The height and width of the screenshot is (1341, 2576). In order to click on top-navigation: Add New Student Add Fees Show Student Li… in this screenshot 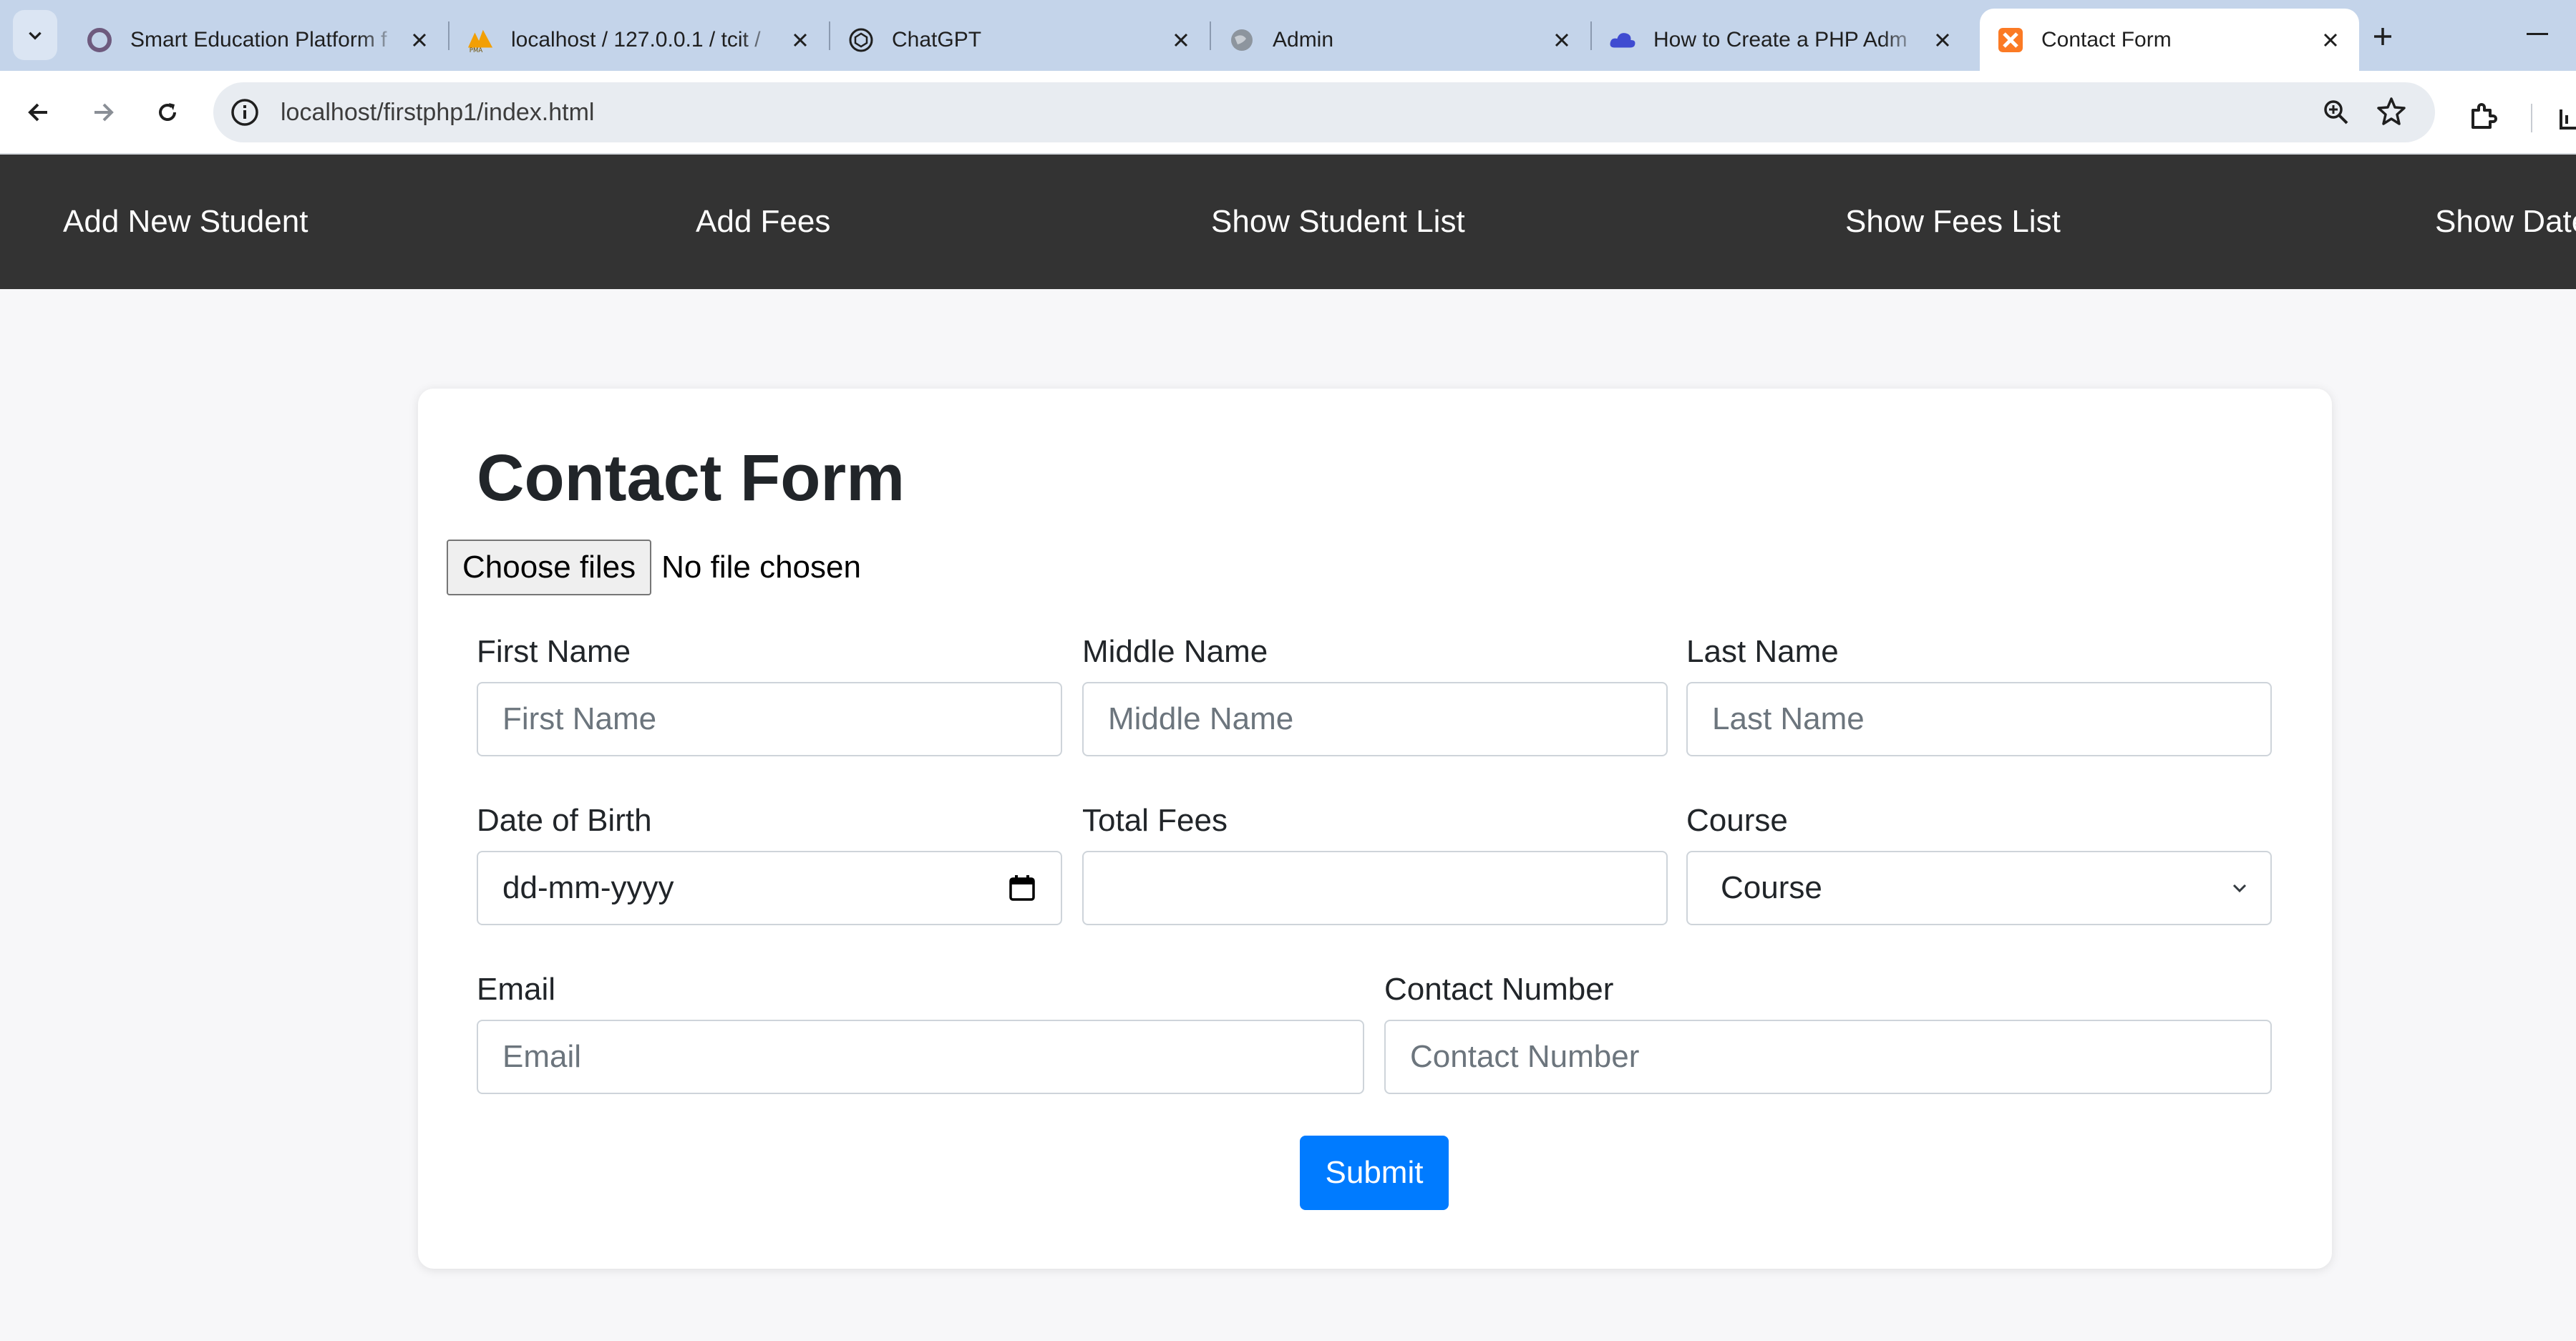, I will do `click(1288, 222)`.